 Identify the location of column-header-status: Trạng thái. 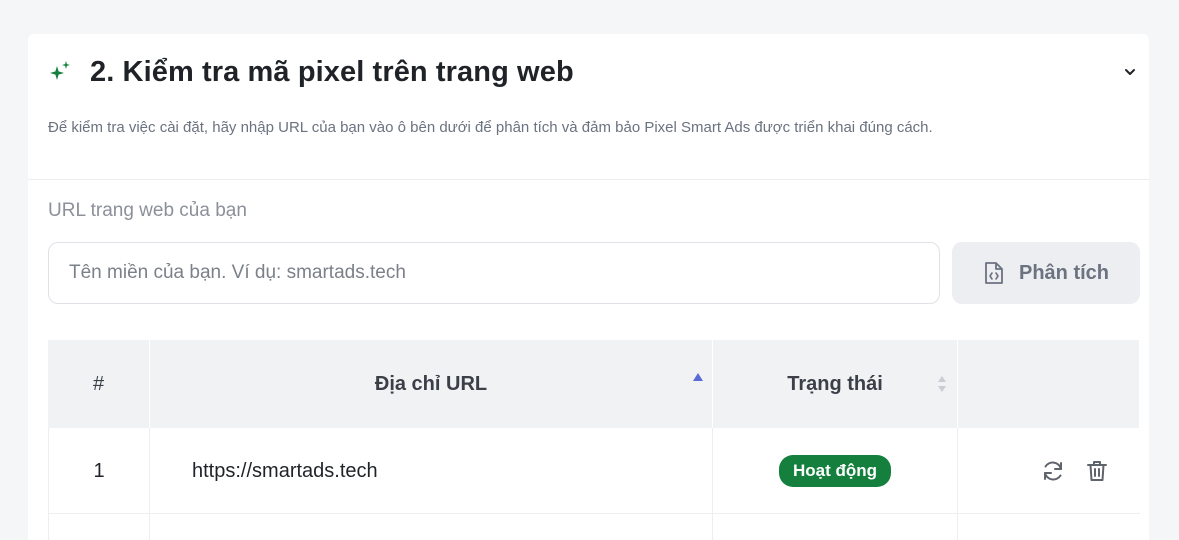
(835, 384).